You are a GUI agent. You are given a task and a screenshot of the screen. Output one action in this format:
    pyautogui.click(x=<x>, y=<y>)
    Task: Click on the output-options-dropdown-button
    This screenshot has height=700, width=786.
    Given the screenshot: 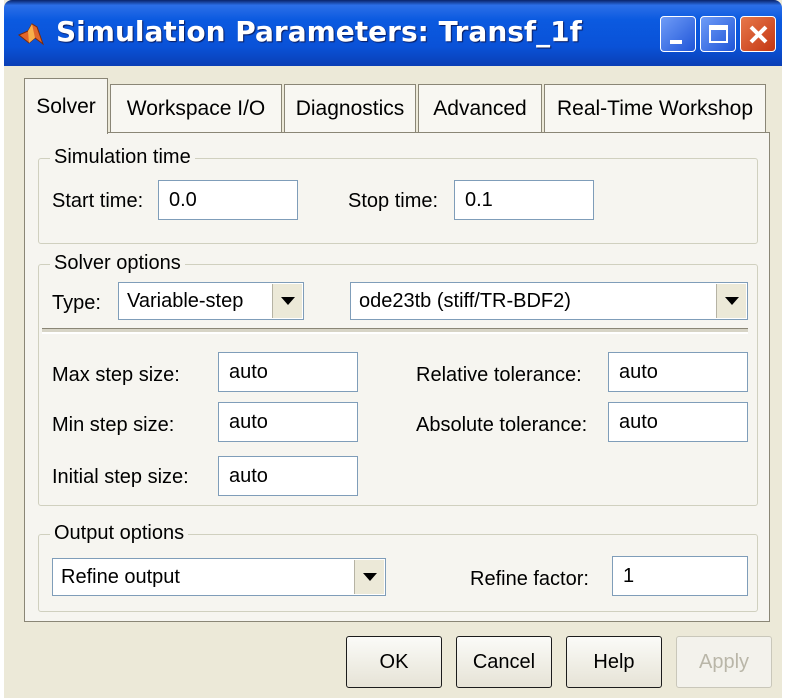 What is the action you would take?
    pyautogui.click(x=369, y=577)
    